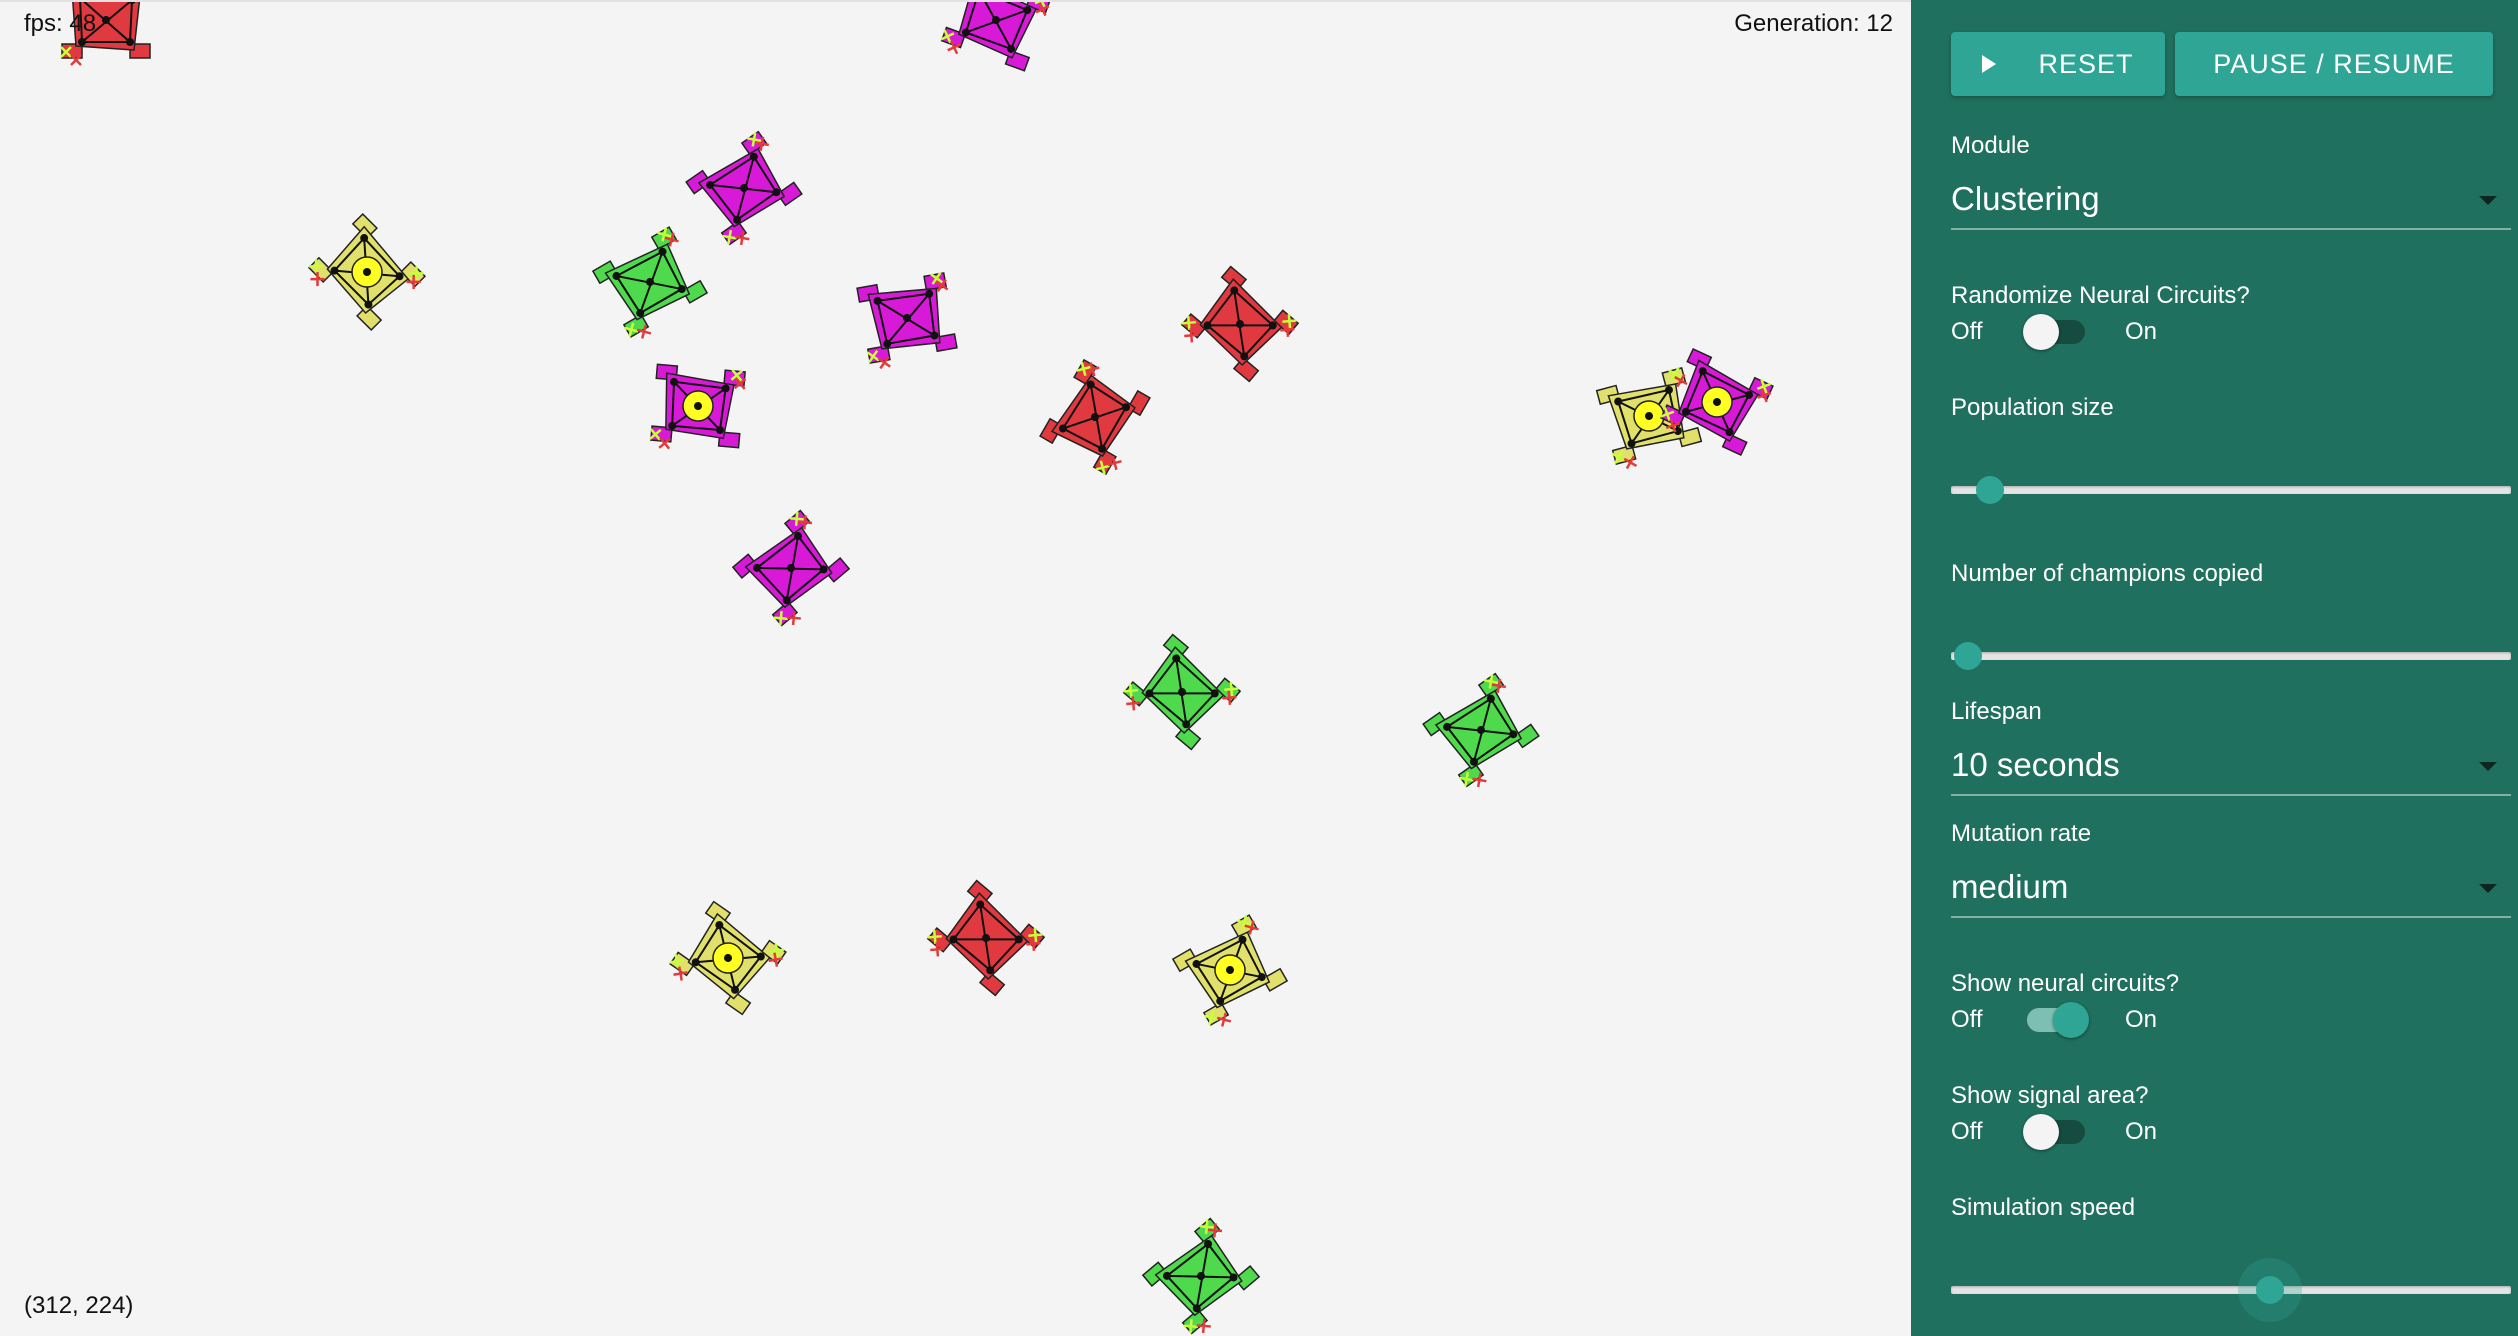 Image resolution: width=2518 pixels, height=1336 pixels. Describe the element at coordinates (2107, 573) in the screenshot. I see `champions-label: Number of champions copied` at that location.